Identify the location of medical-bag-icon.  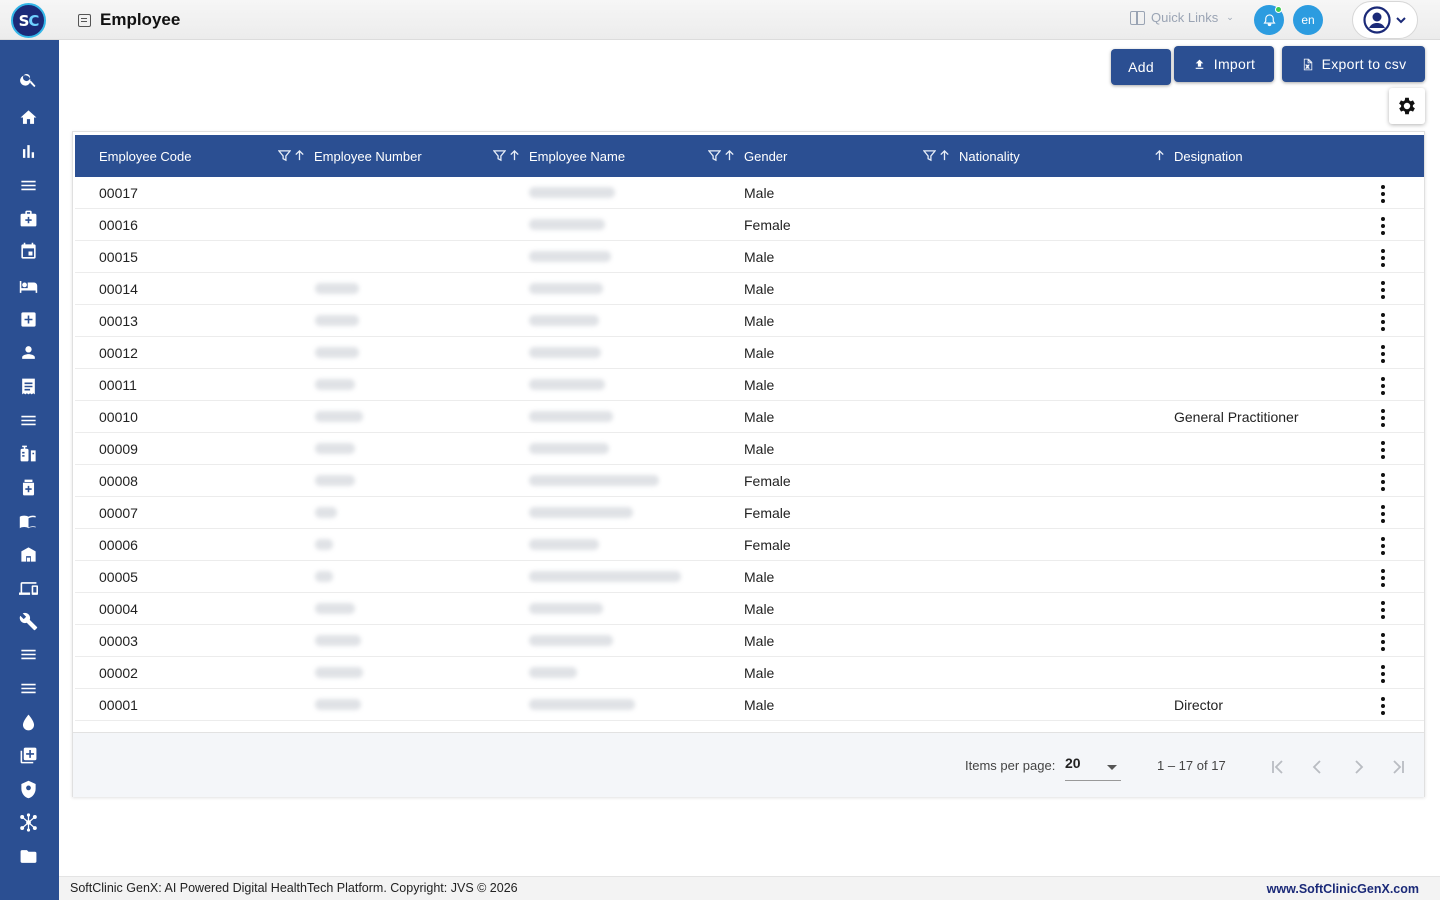
(28, 218).